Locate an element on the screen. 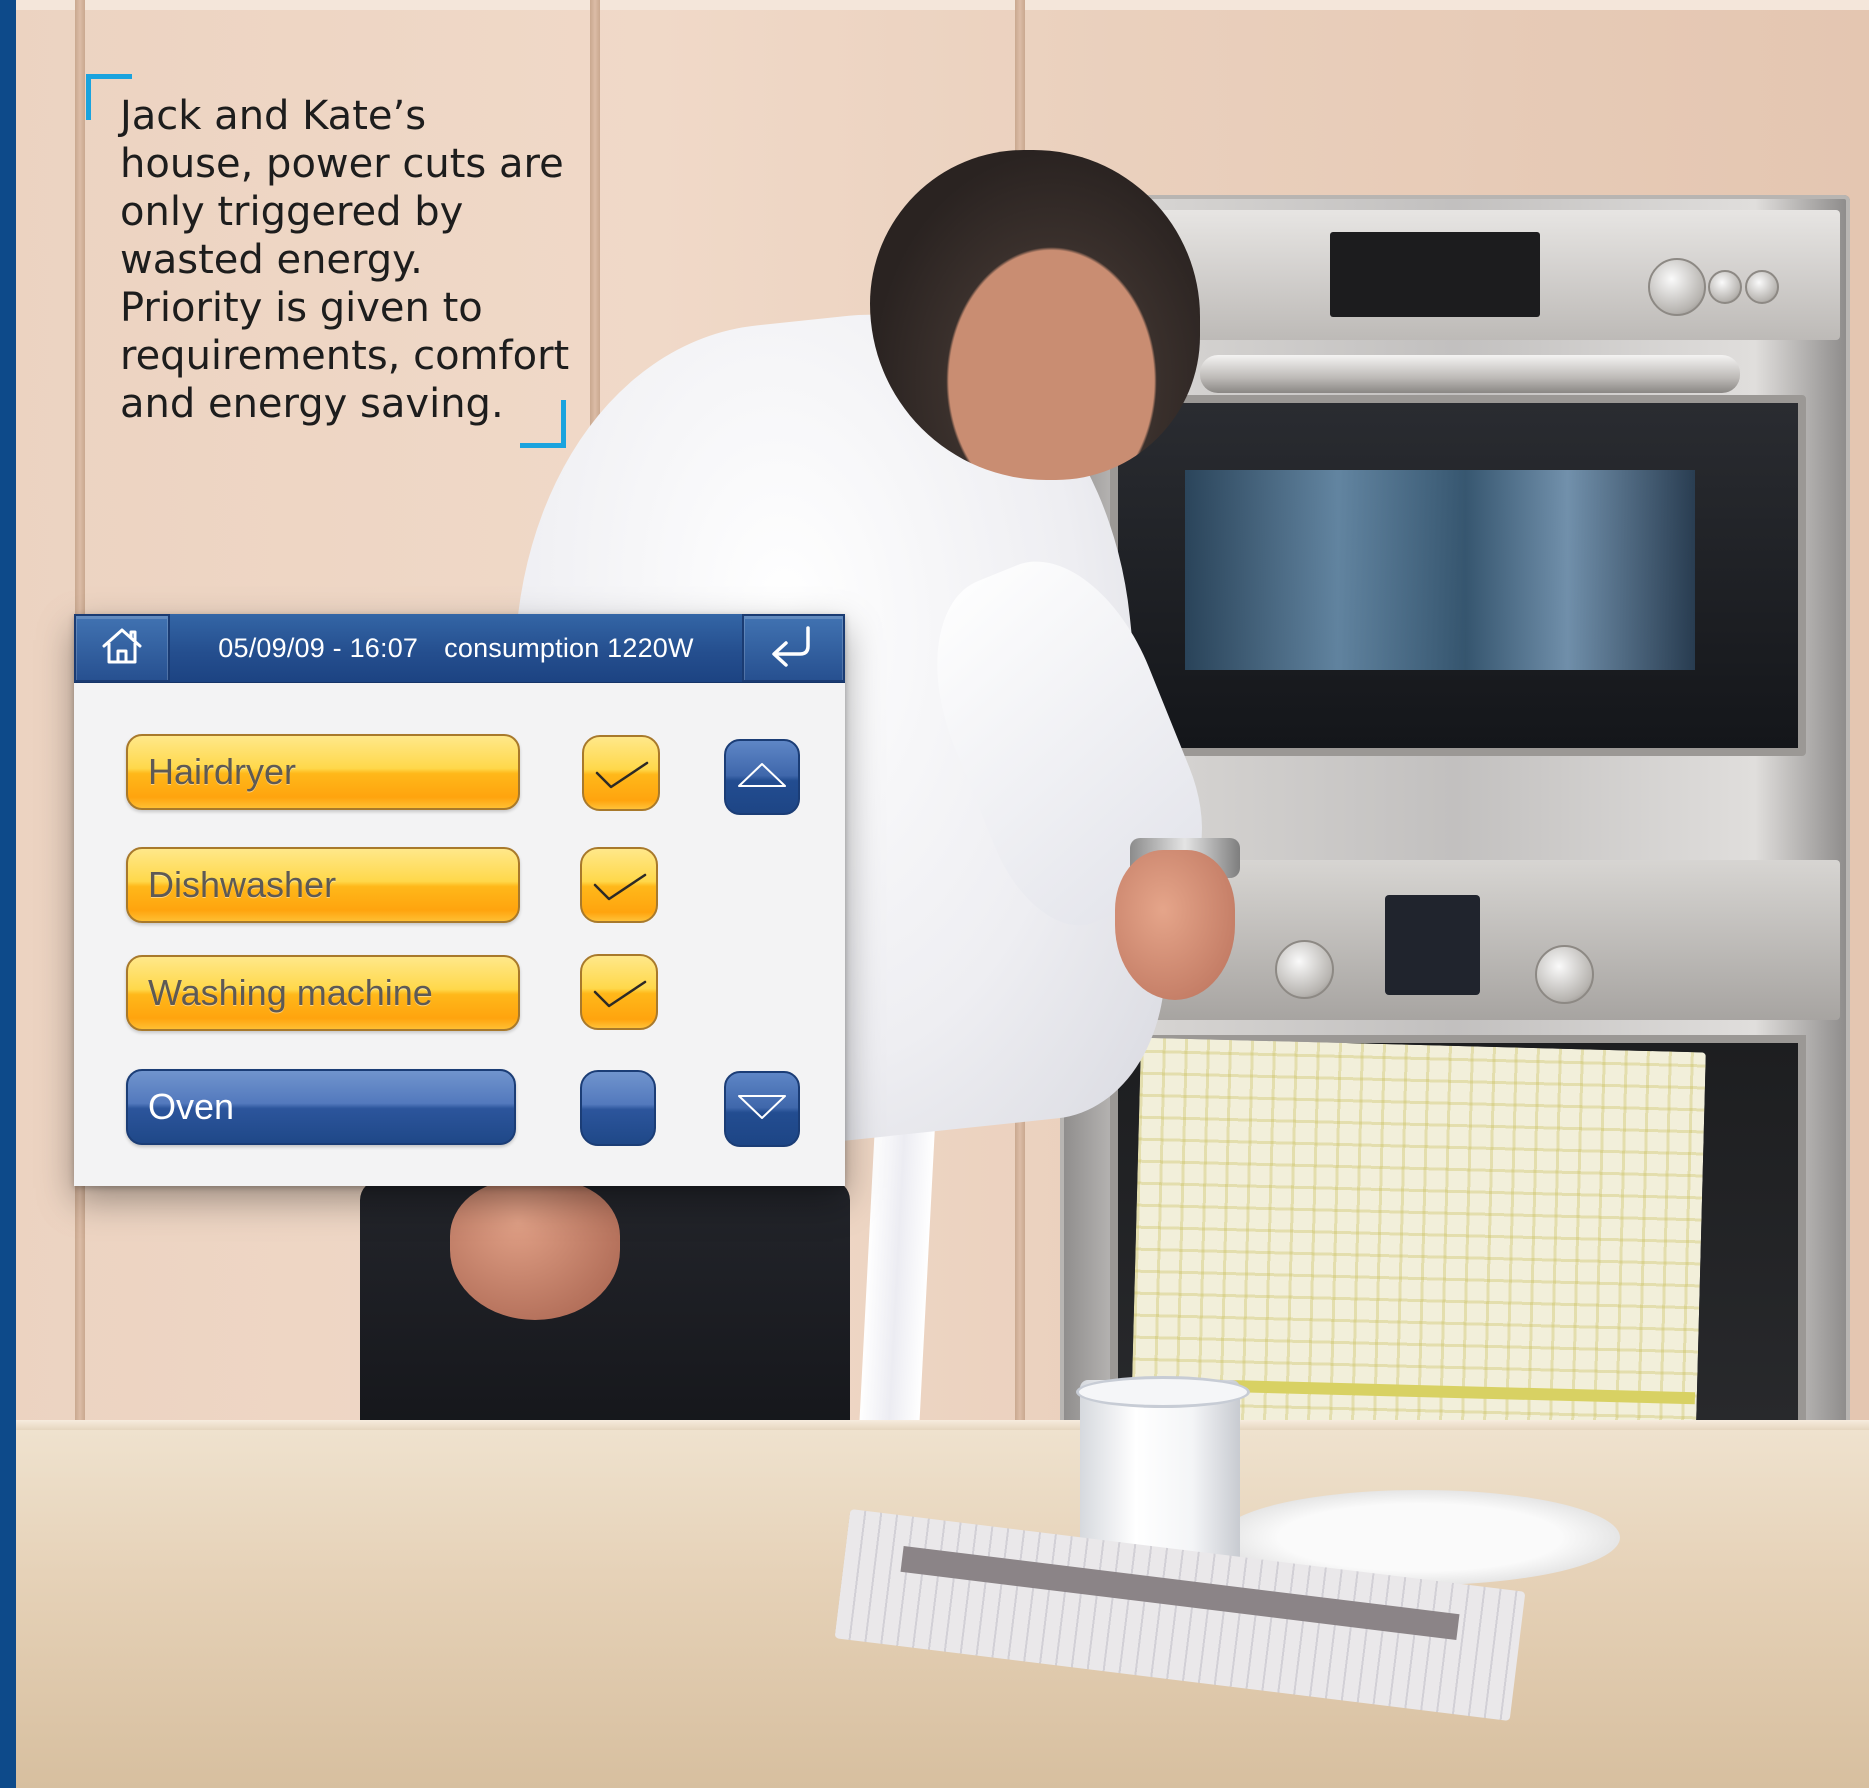  panel-header: 05/09/09 - 16:07 consumption 1220W is located at coordinates (459, 648).